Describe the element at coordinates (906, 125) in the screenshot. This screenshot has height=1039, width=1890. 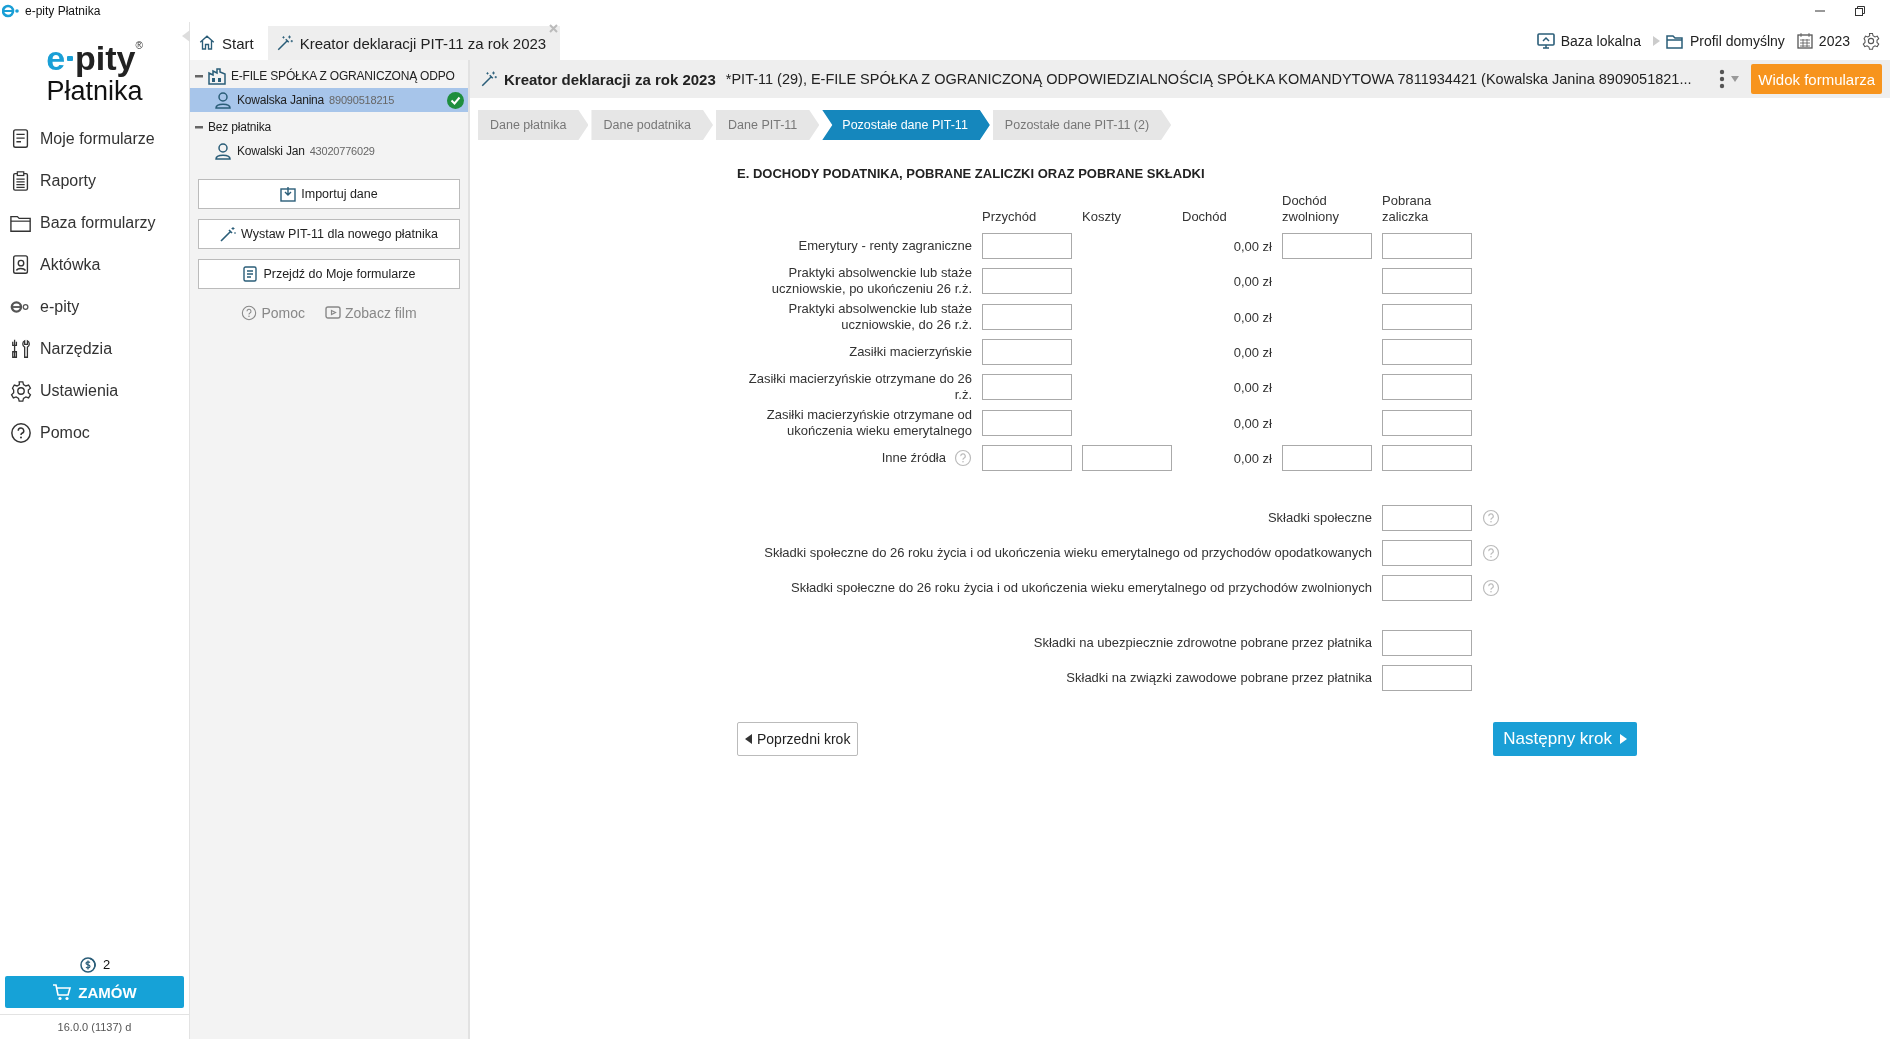
I see `wizard-step: Pozostałe dane PIT-11` at that location.